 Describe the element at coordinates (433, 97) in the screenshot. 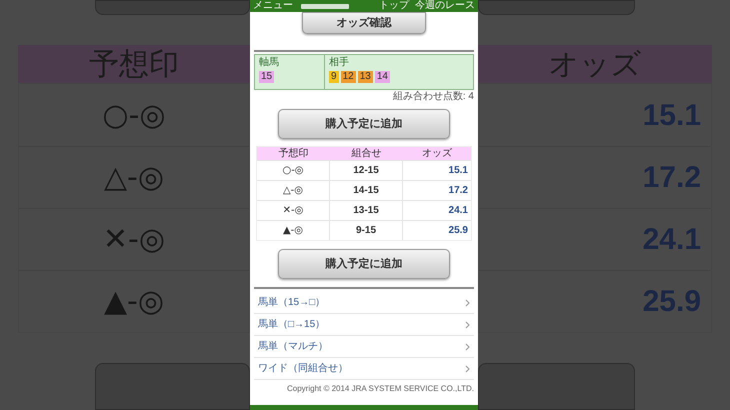

I see `combination-count: 組み合わせ点数: 4` at that location.